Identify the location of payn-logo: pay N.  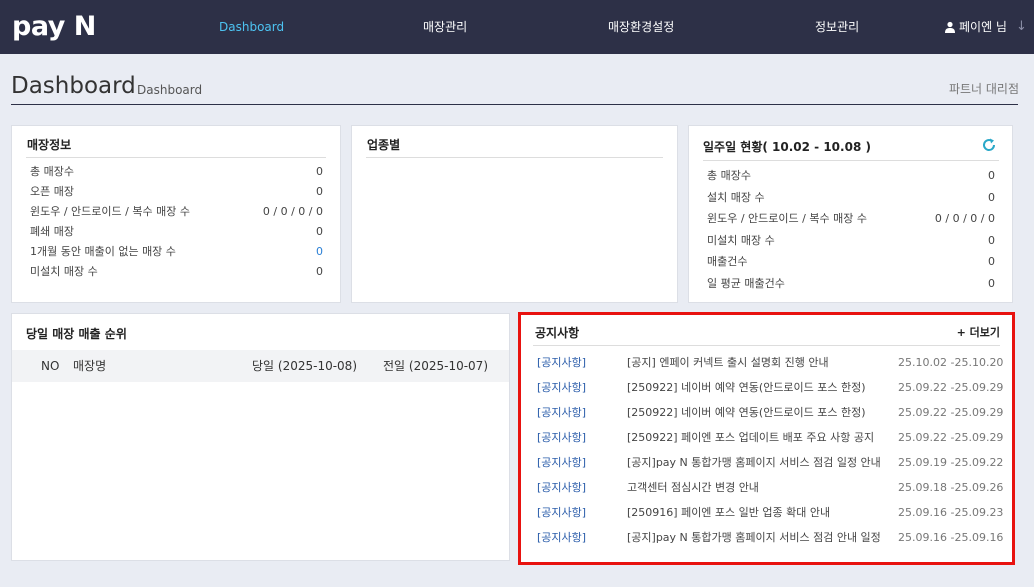
(54, 27).